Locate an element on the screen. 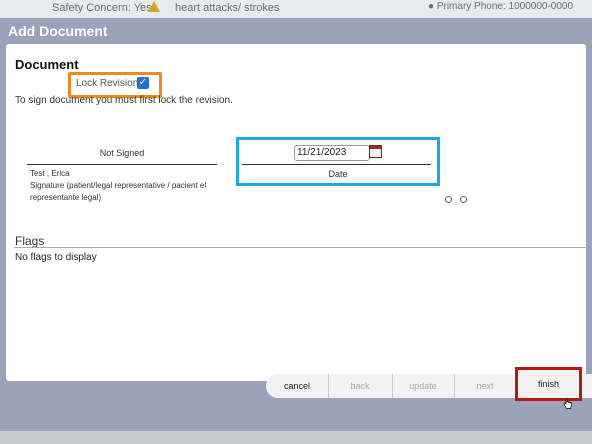 The width and height of the screenshot is (592, 444). flags-empty-text: No flags to display is located at coordinates (56, 257).